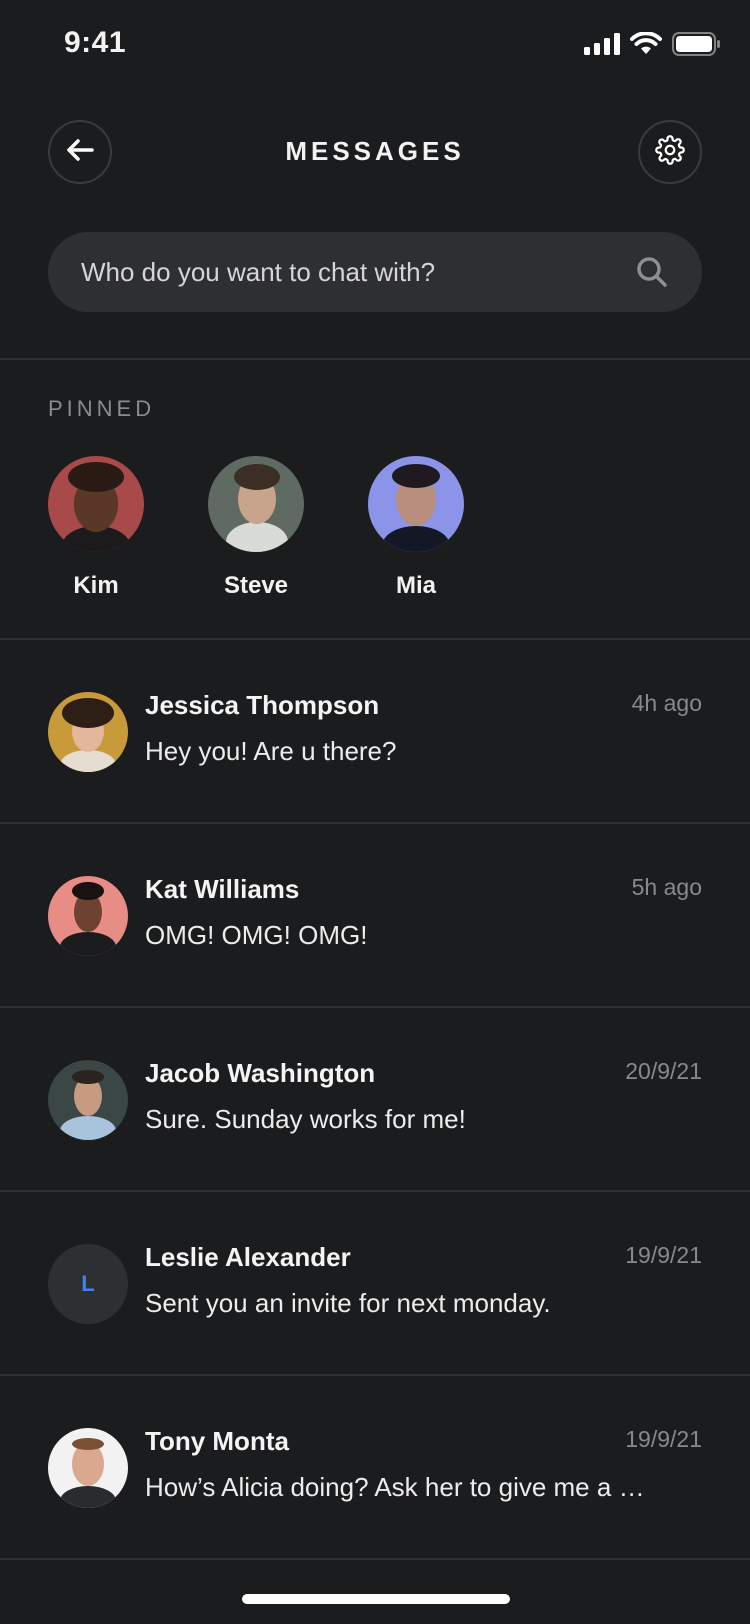  I want to click on conversation-time: 4h ago, so click(666, 703).